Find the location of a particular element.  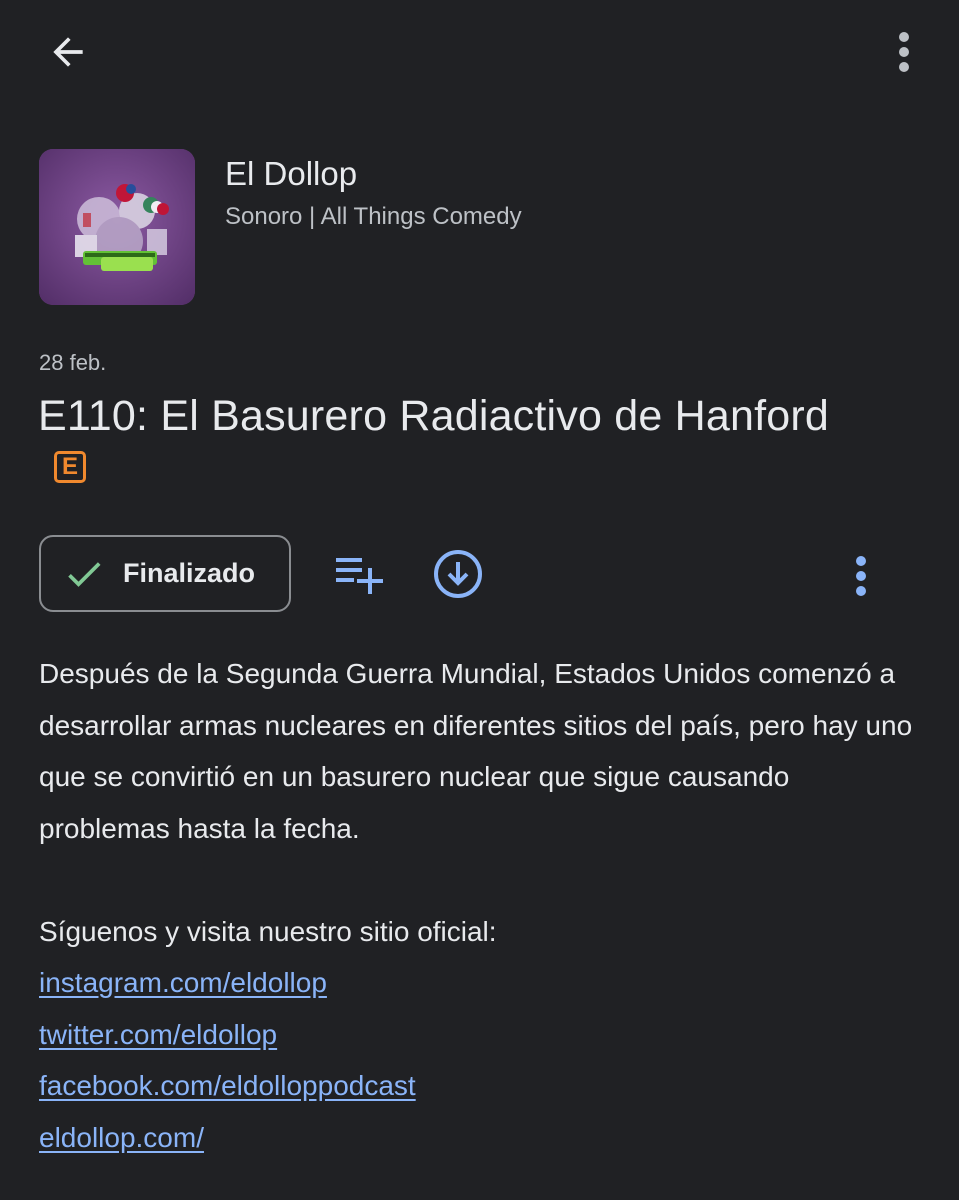

episode-more-button is located at coordinates (861, 576).